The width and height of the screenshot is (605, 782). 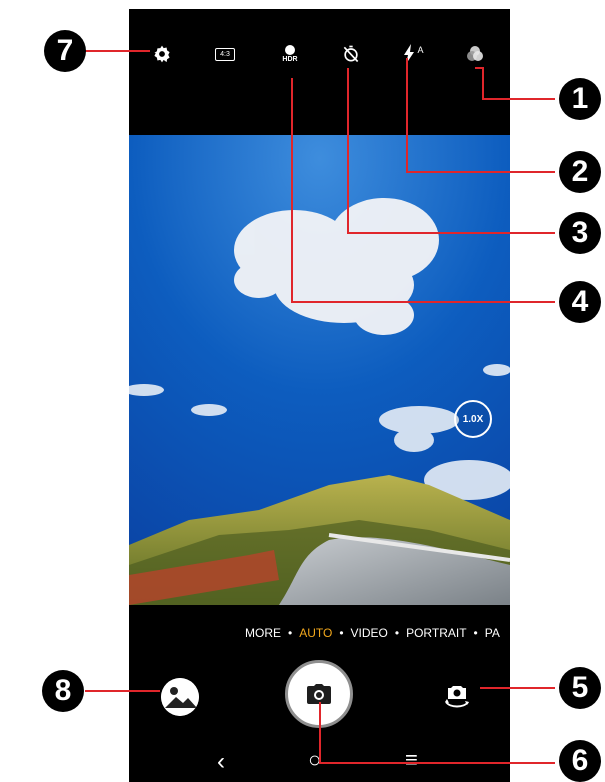 What do you see at coordinates (436, 633) in the screenshot?
I see `mode-portrait: PORTRAIT` at bounding box center [436, 633].